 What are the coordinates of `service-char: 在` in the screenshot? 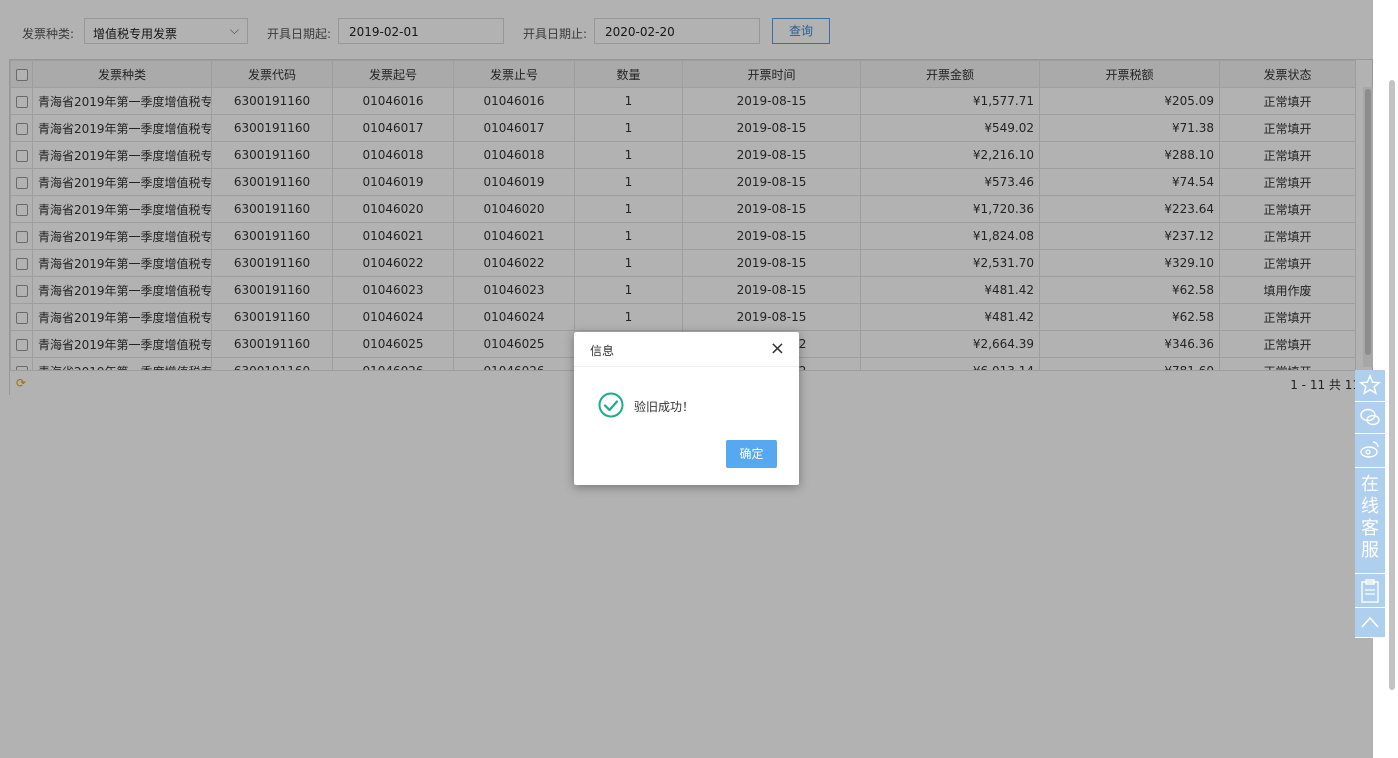 It's located at (1370, 484).